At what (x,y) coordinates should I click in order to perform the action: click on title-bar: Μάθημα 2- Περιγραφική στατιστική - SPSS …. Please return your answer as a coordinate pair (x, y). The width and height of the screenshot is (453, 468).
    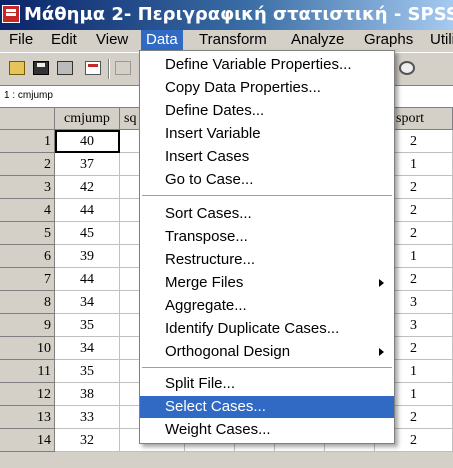
    Looking at the image, I should click on (226, 15).